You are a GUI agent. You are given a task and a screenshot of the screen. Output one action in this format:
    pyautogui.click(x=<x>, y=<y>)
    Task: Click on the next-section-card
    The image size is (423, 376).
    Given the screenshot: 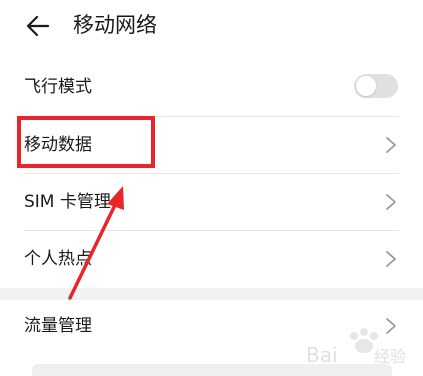 What is the action you would take?
    pyautogui.click(x=212, y=370)
    